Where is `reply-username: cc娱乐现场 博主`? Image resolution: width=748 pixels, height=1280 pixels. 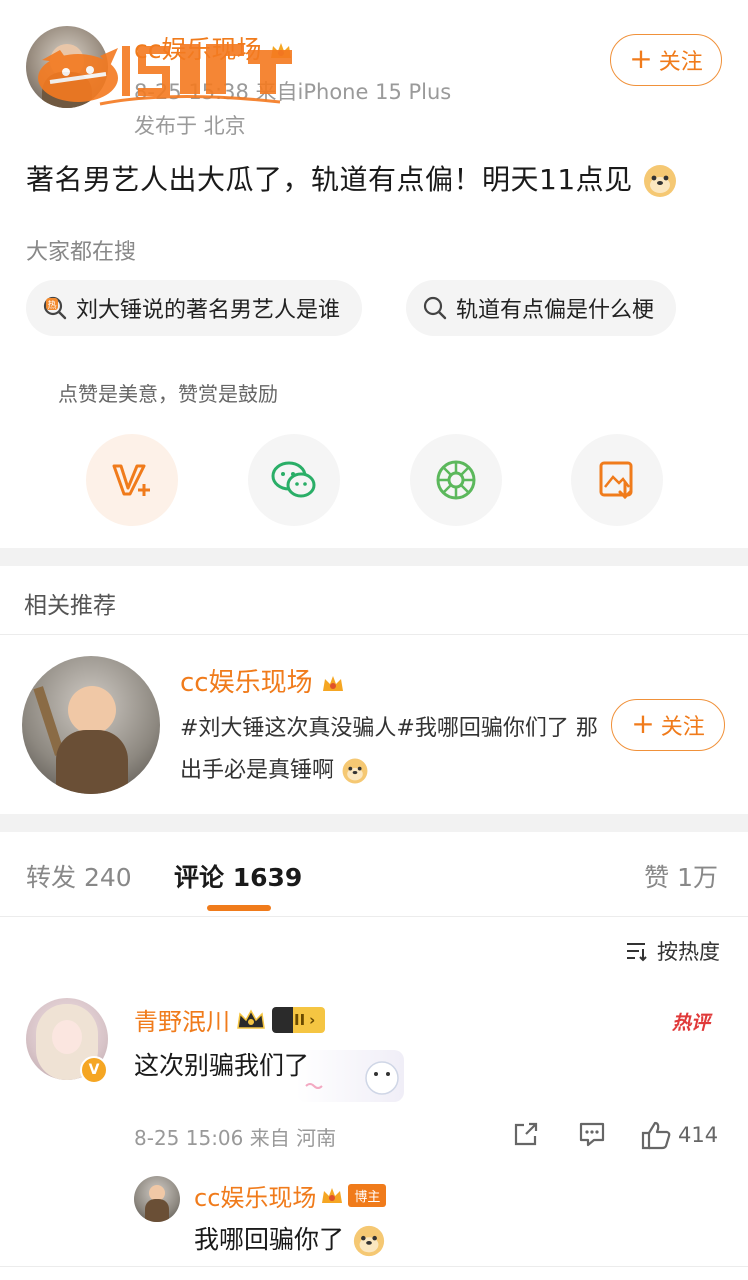 reply-username: cc娱乐现场 博主 is located at coordinates (290, 1195).